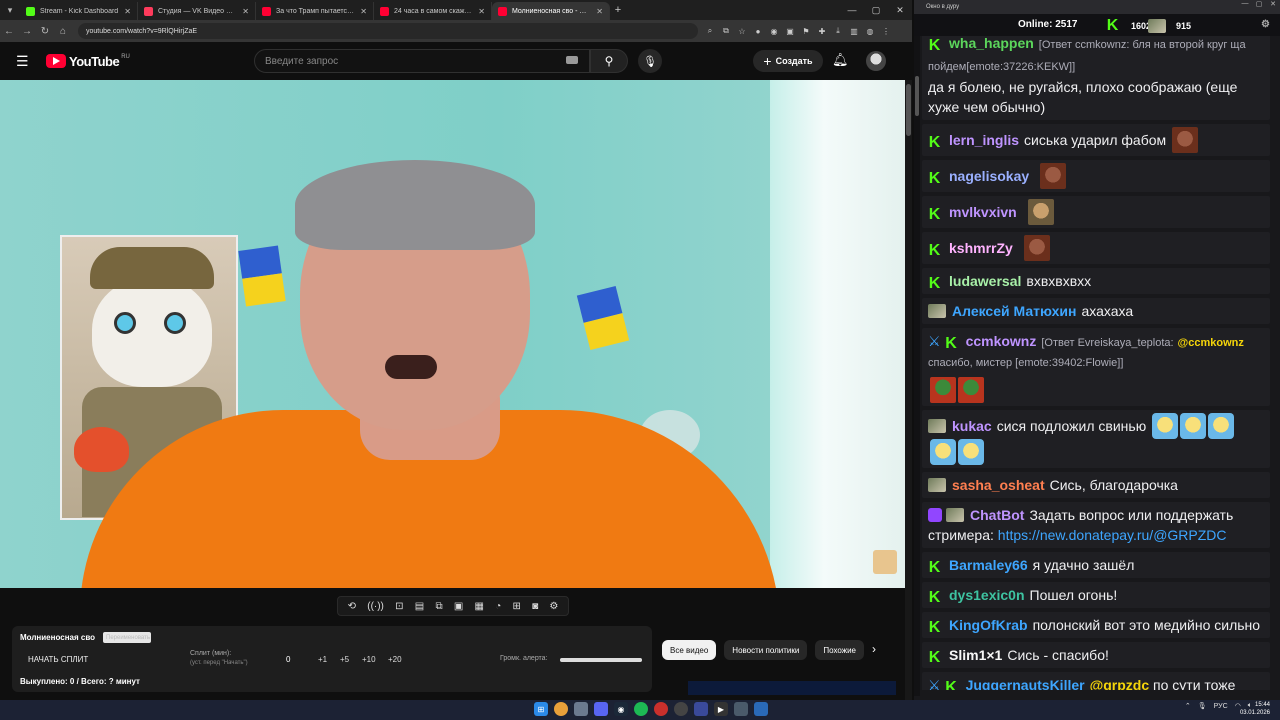 This screenshot has height=720, width=1280. Describe the element at coordinates (726, 31) in the screenshot. I see `cast-icon: ⧉` at that location.